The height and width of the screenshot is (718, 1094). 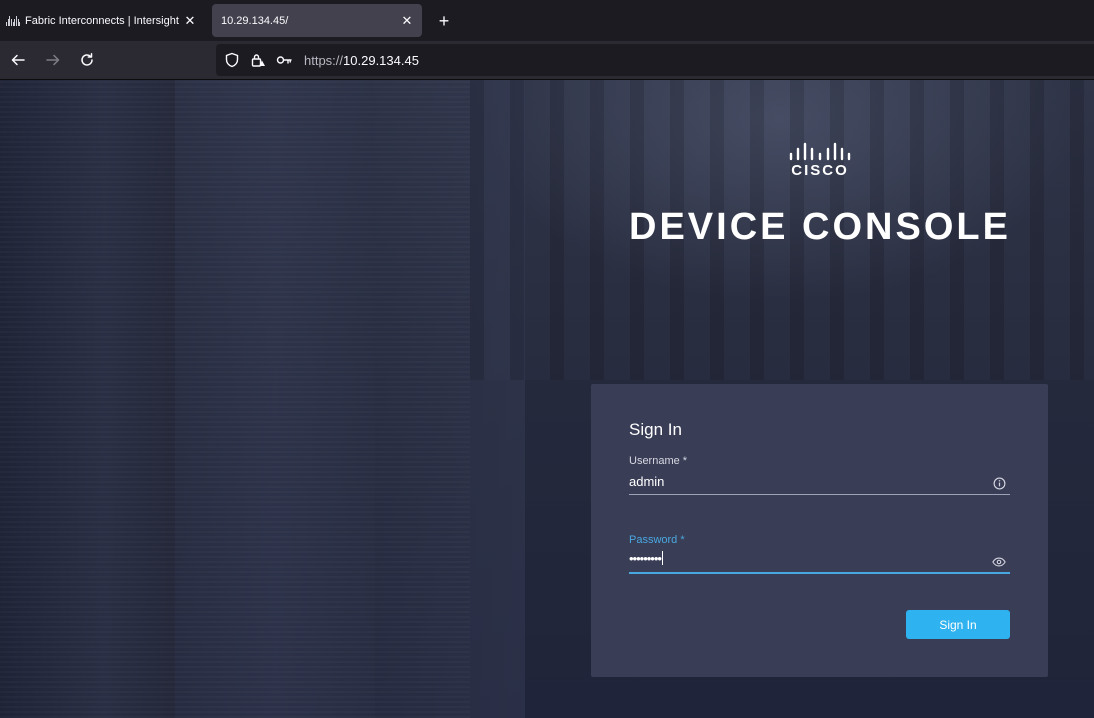 I want to click on tracking-protection-button, so click(x=232, y=60).